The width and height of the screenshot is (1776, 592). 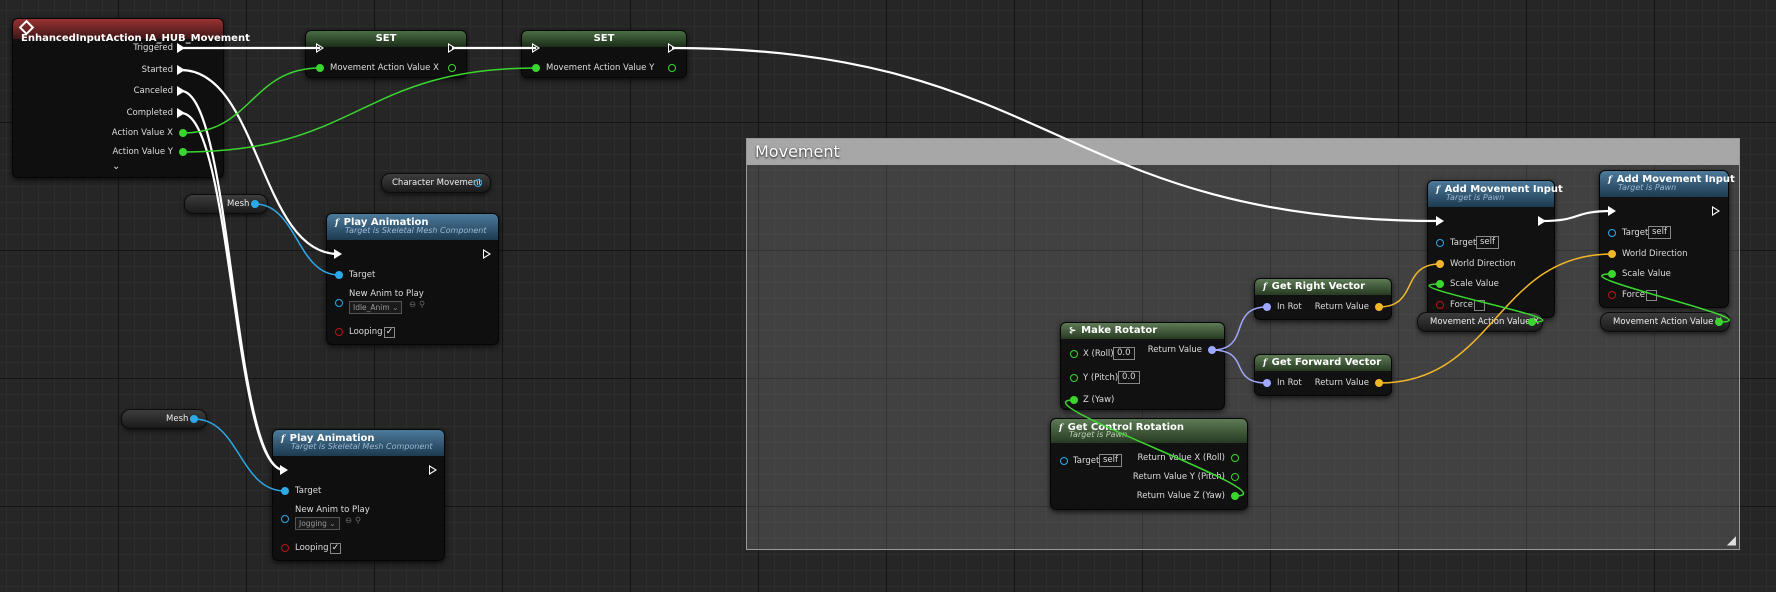 What do you see at coordinates (181, 48) in the screenshot?
I see `exec-out-triggered` at bounding box center [181, 48].